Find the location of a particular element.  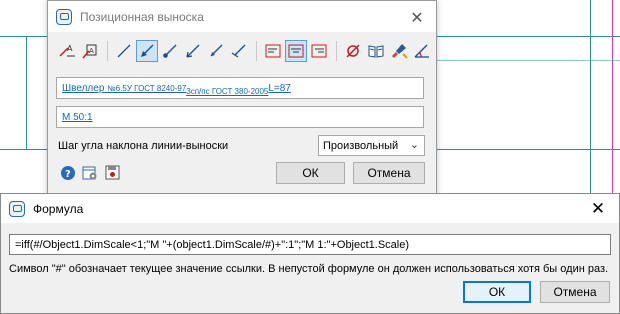

leader-text-right-icon: A is located at coordinates (90, 51).